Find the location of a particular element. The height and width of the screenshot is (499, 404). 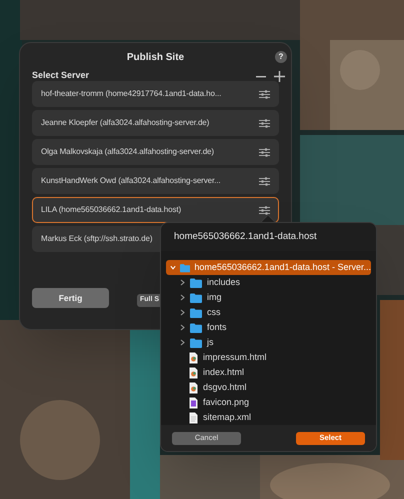

tree-item-label: favicon.png is located at coordinates (226, 403).